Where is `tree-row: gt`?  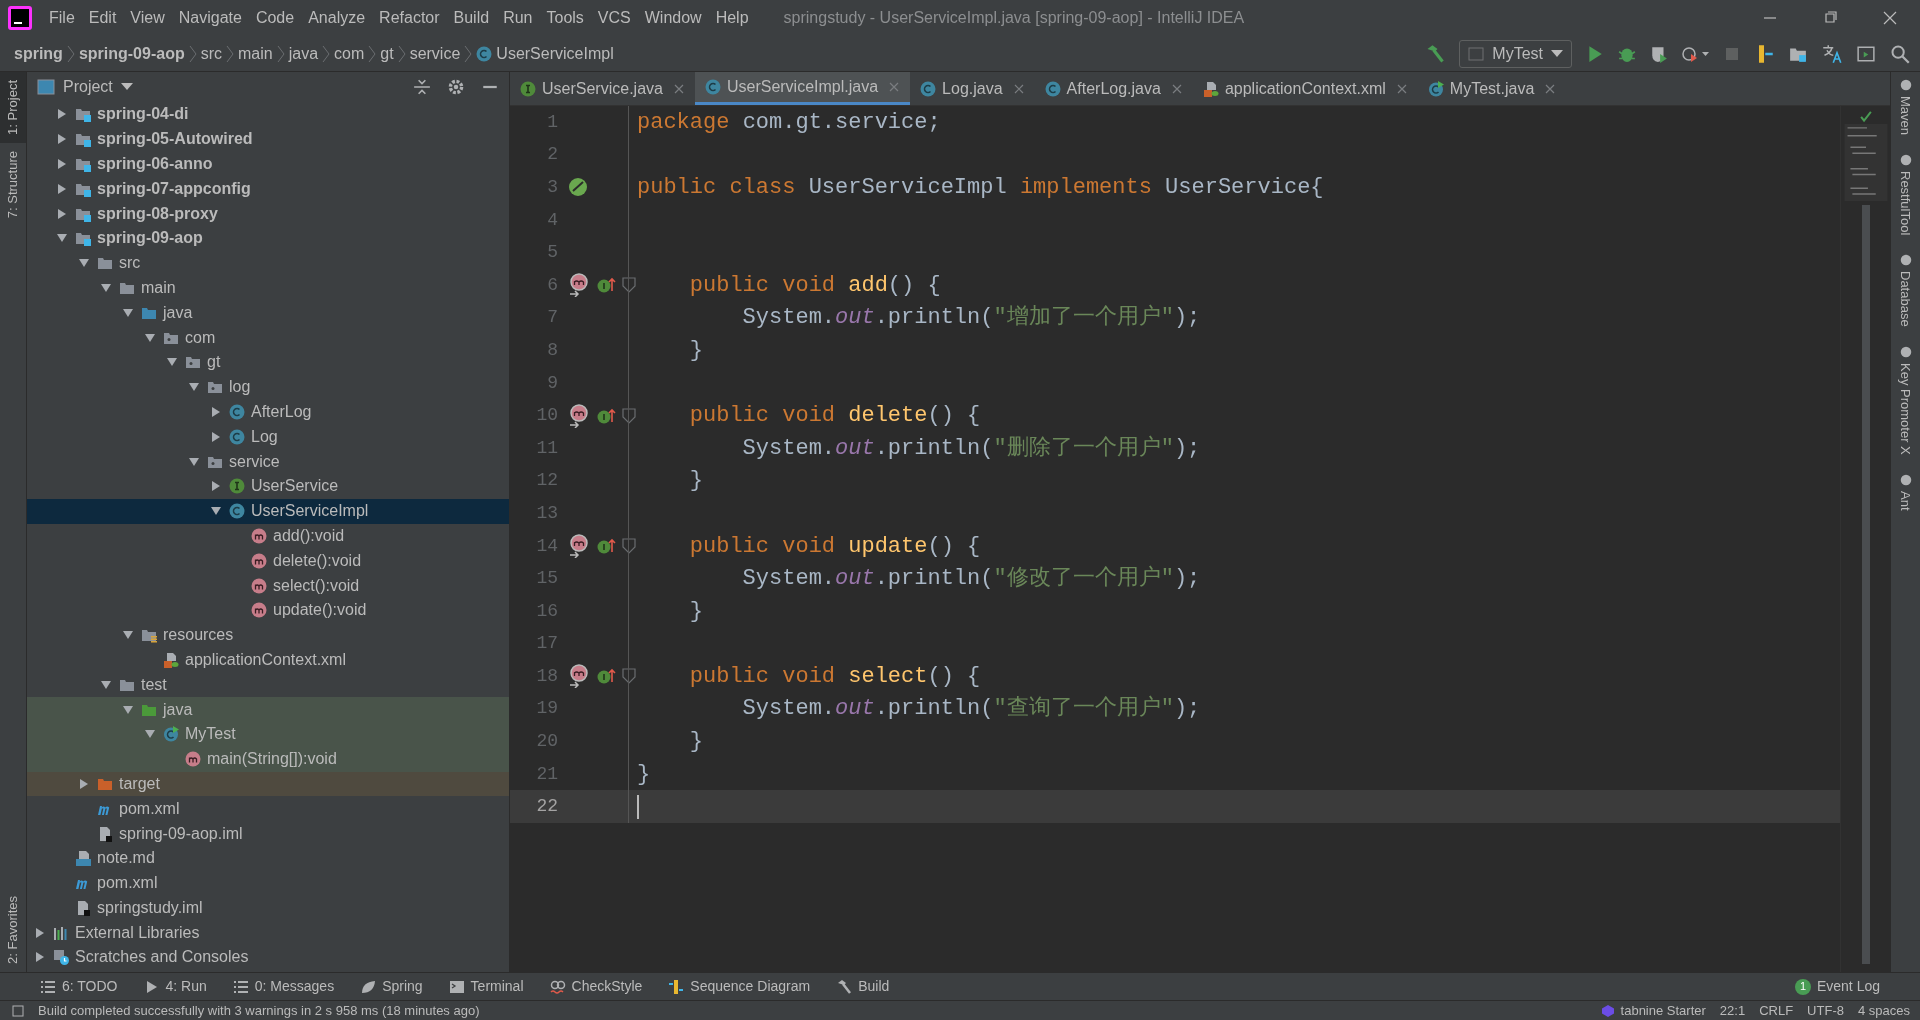
tree-row: gt is located at coordinates (268, 362).